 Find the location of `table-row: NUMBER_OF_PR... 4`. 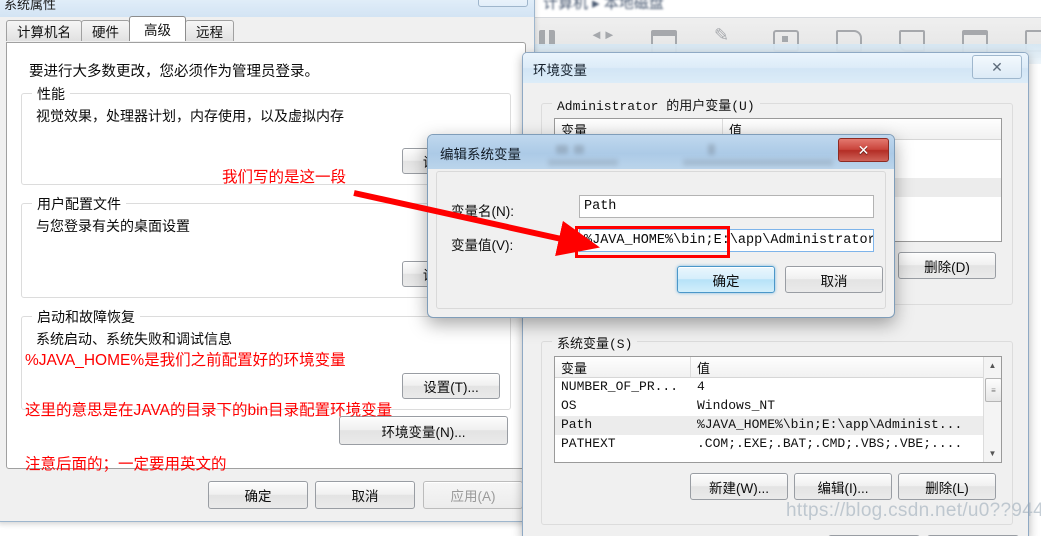

table-row: NUMBER_OF_PR... 4 is located at coordinates (778, 387).